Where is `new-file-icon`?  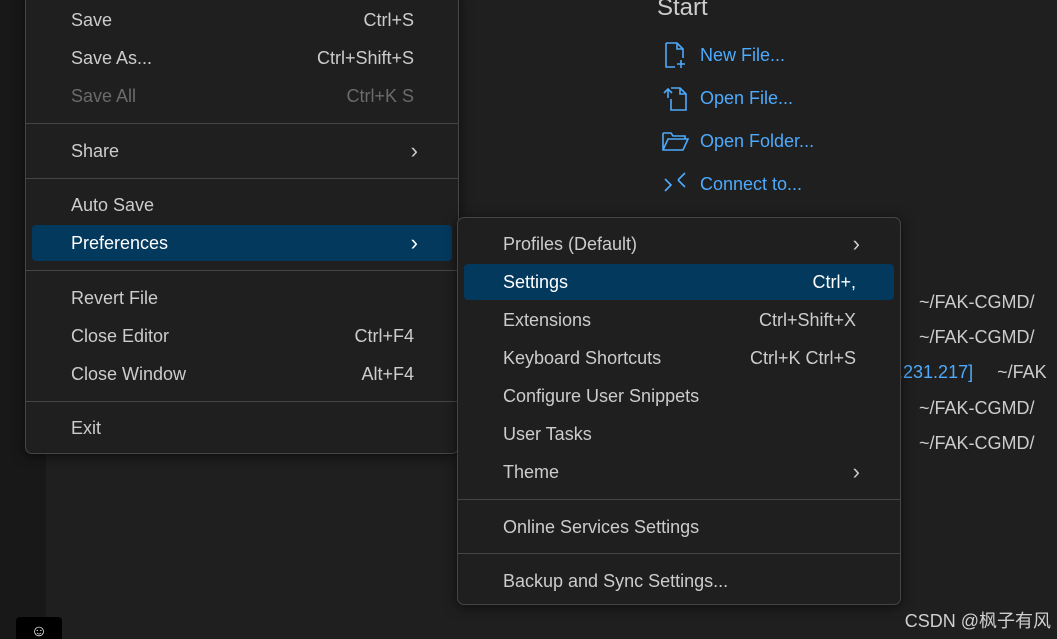
new-file-icon is located at coordinates (675, 55).